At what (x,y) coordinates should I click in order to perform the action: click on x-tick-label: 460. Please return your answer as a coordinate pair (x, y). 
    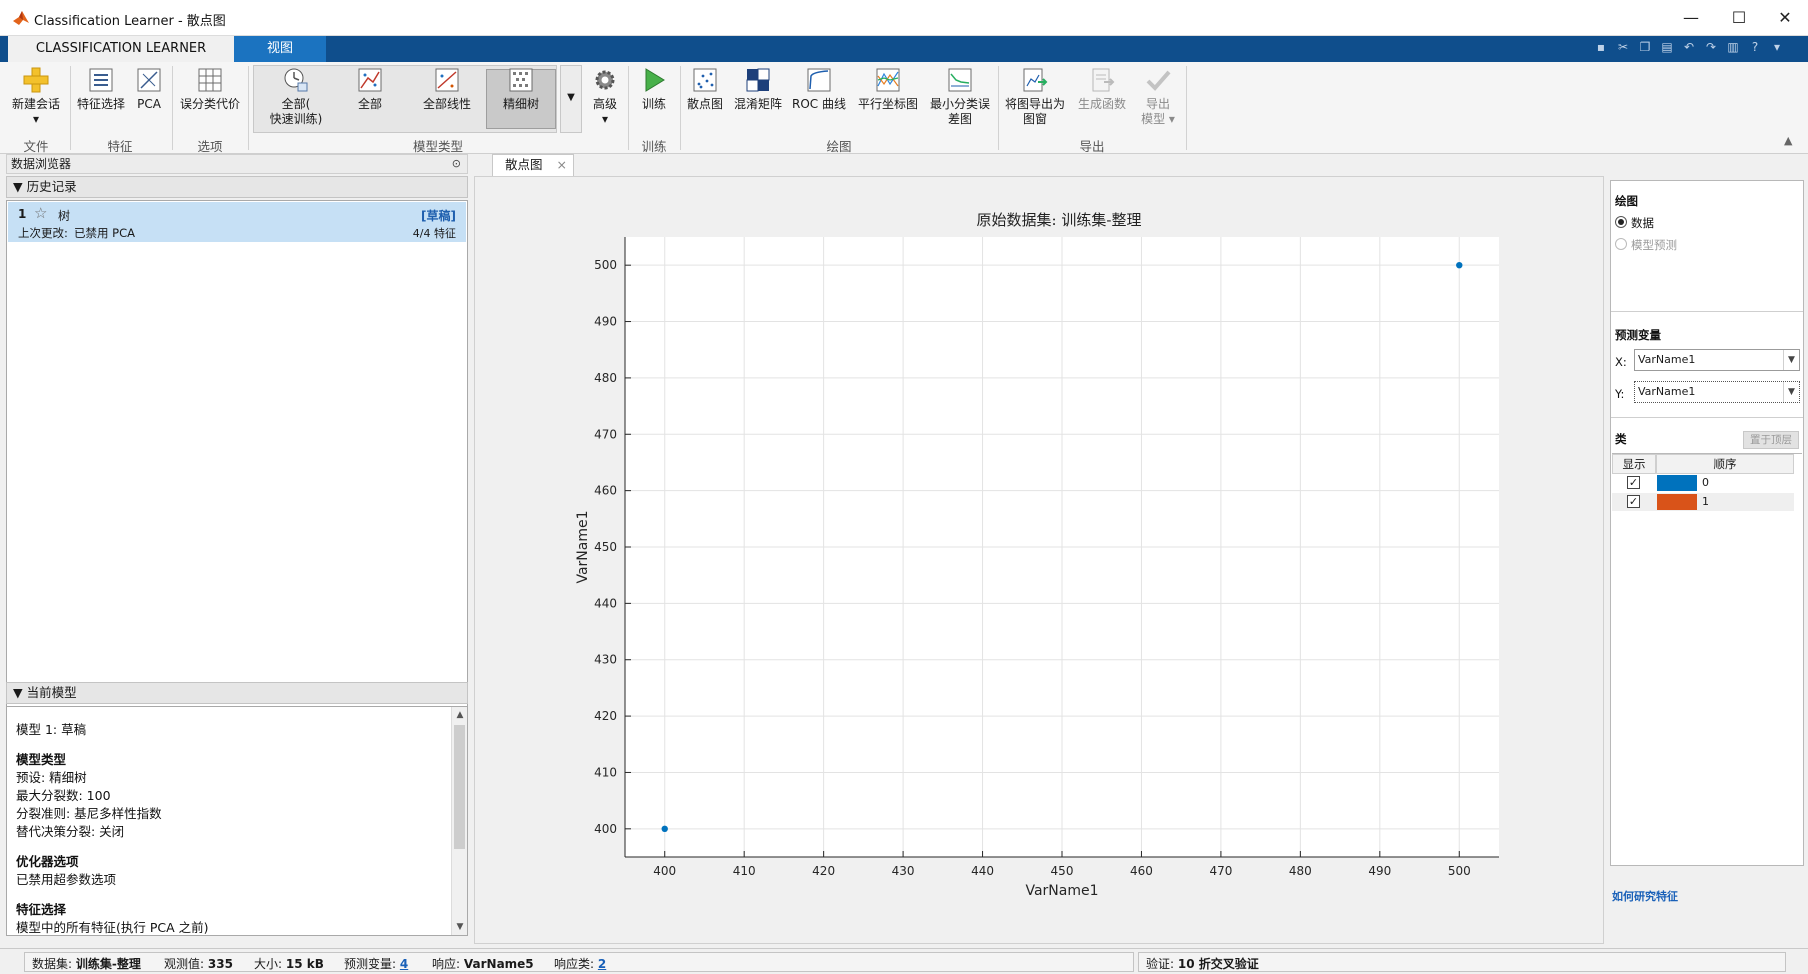
    Looking at the image, I should click on (1141, 871).